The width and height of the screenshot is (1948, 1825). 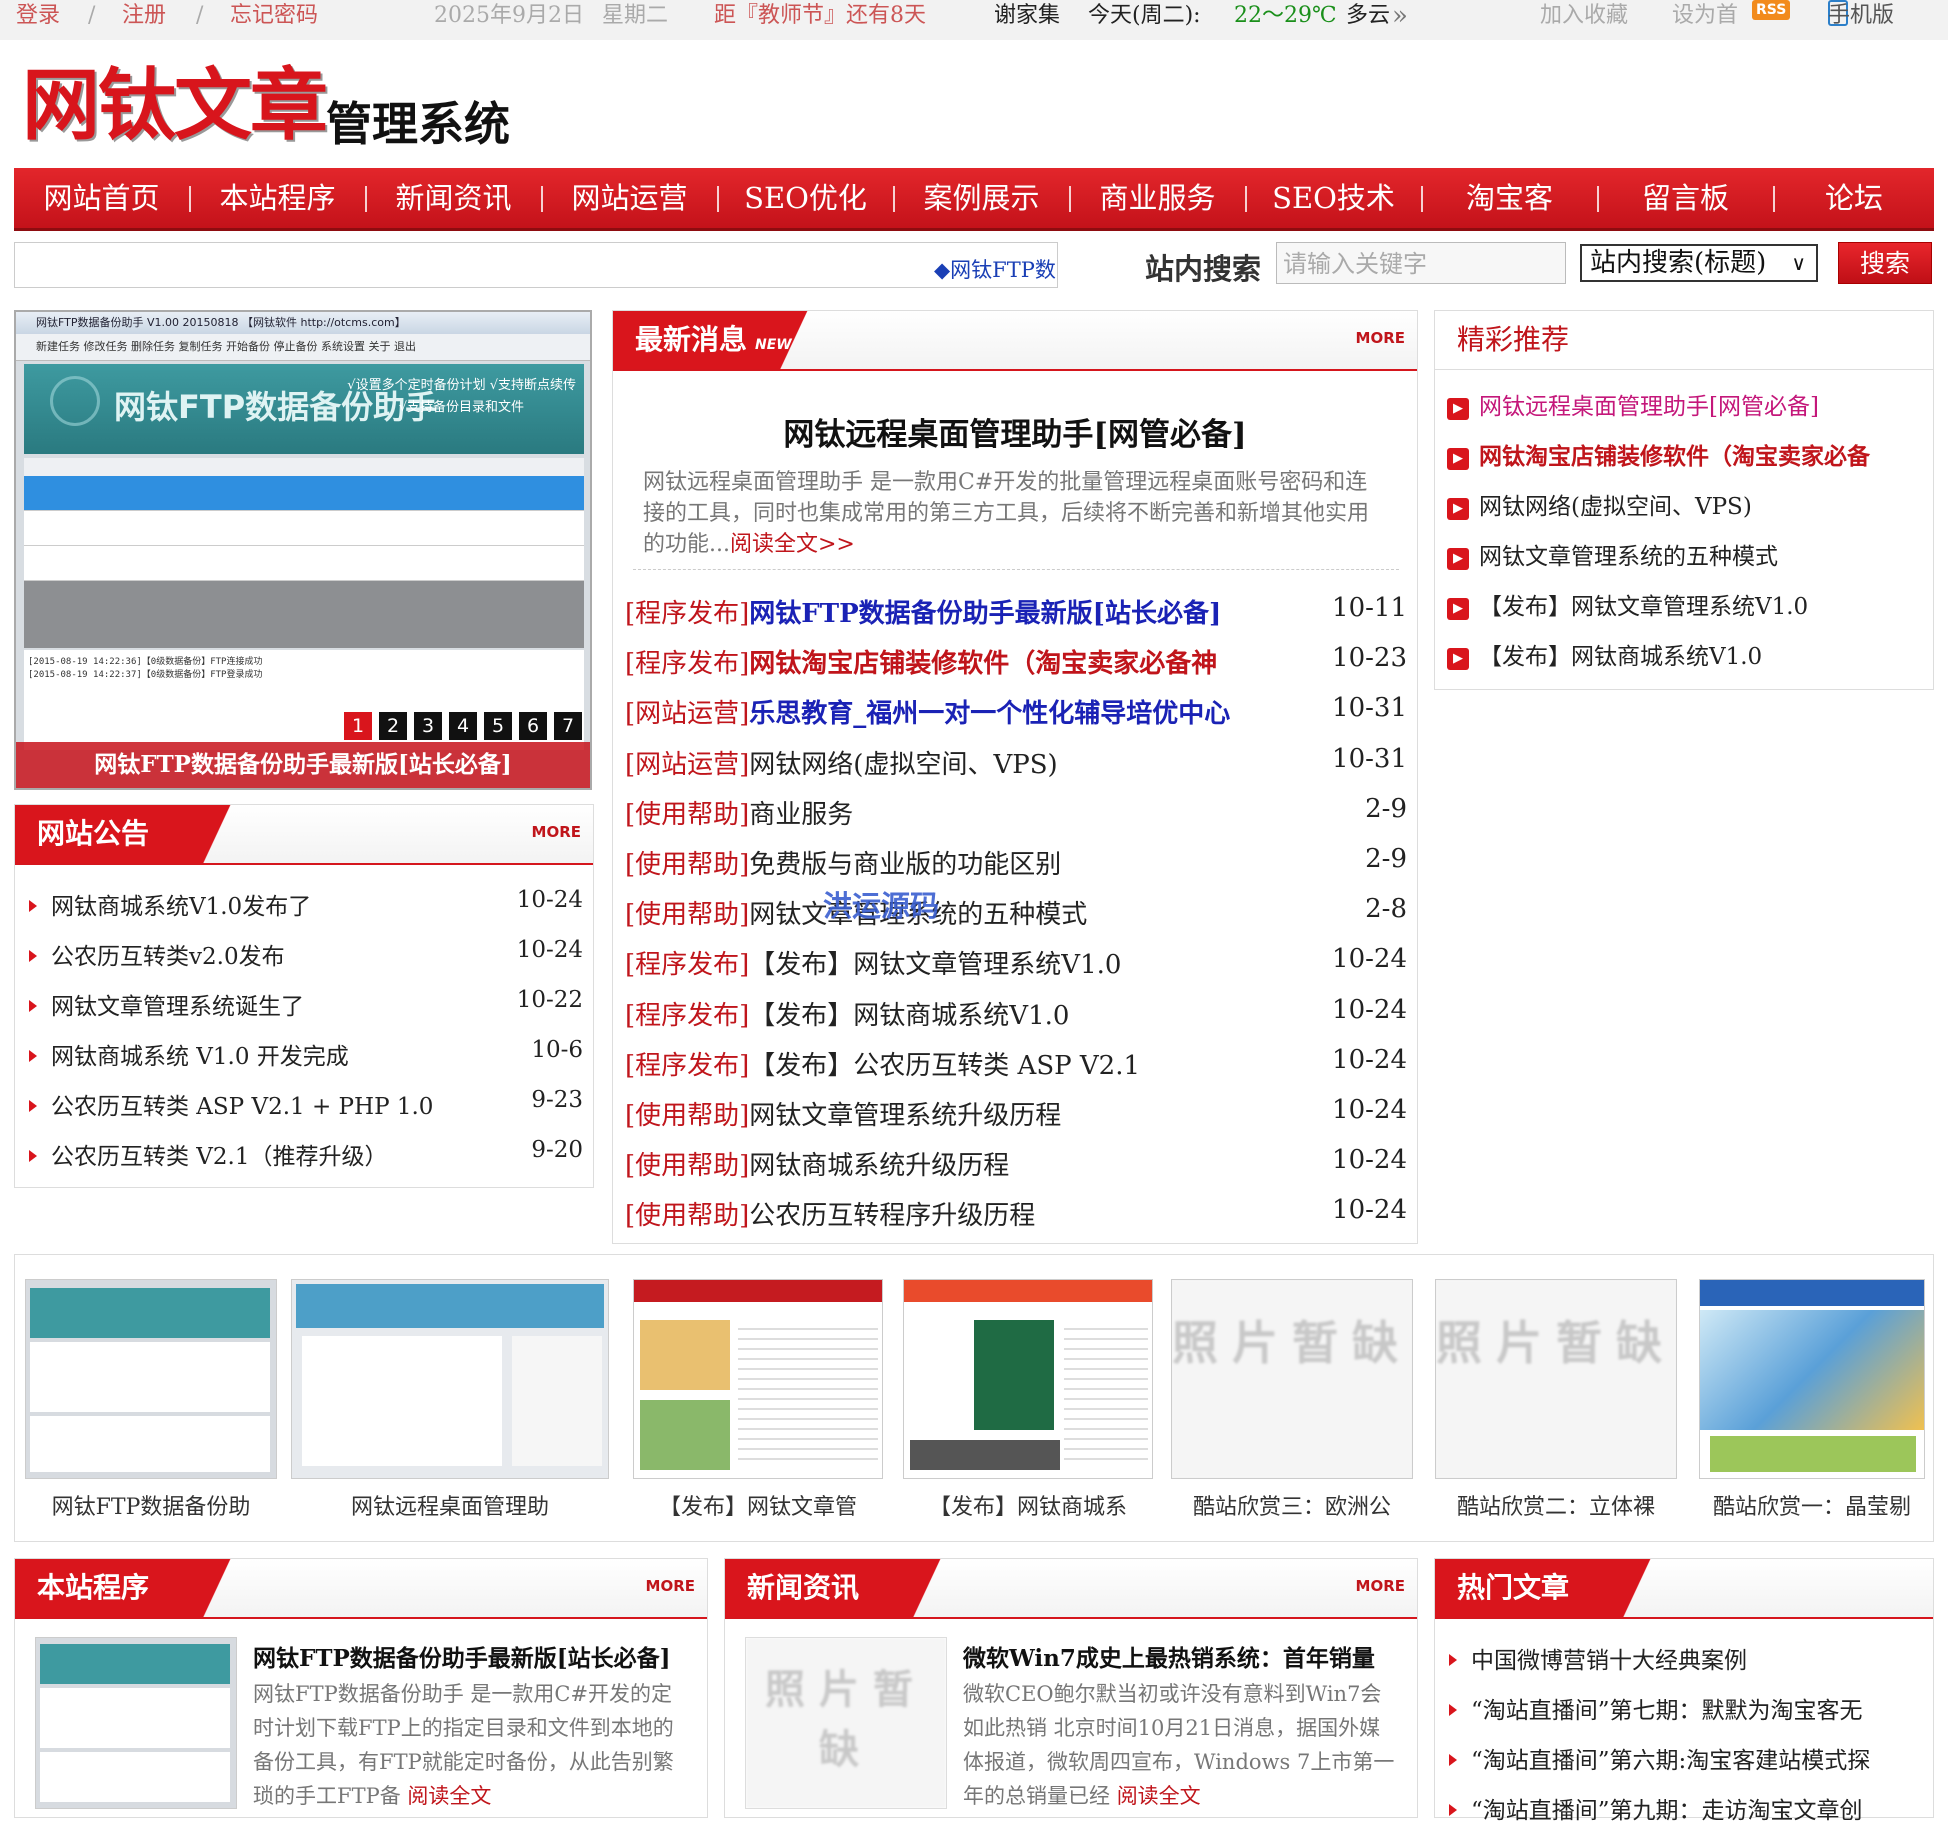 What do you see at coordinates (1656, 1808) in the screenshot?
I see `hot-article-item: “淘站直播间”第九期：走访淘宝文章创` at bounding box center [1656, 1808].